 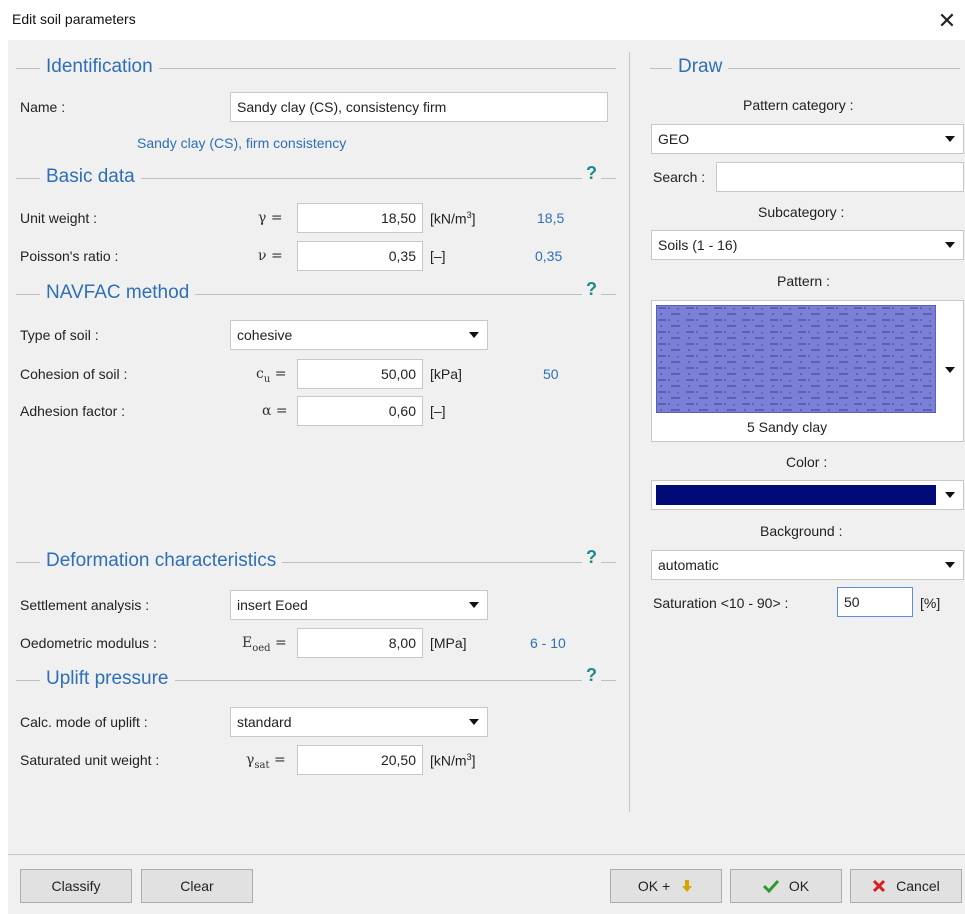 What do you see at coordinates (360, 643) in the screenshot?
I see `oedometric-input: 8,00` at bounding box center [360, 643].